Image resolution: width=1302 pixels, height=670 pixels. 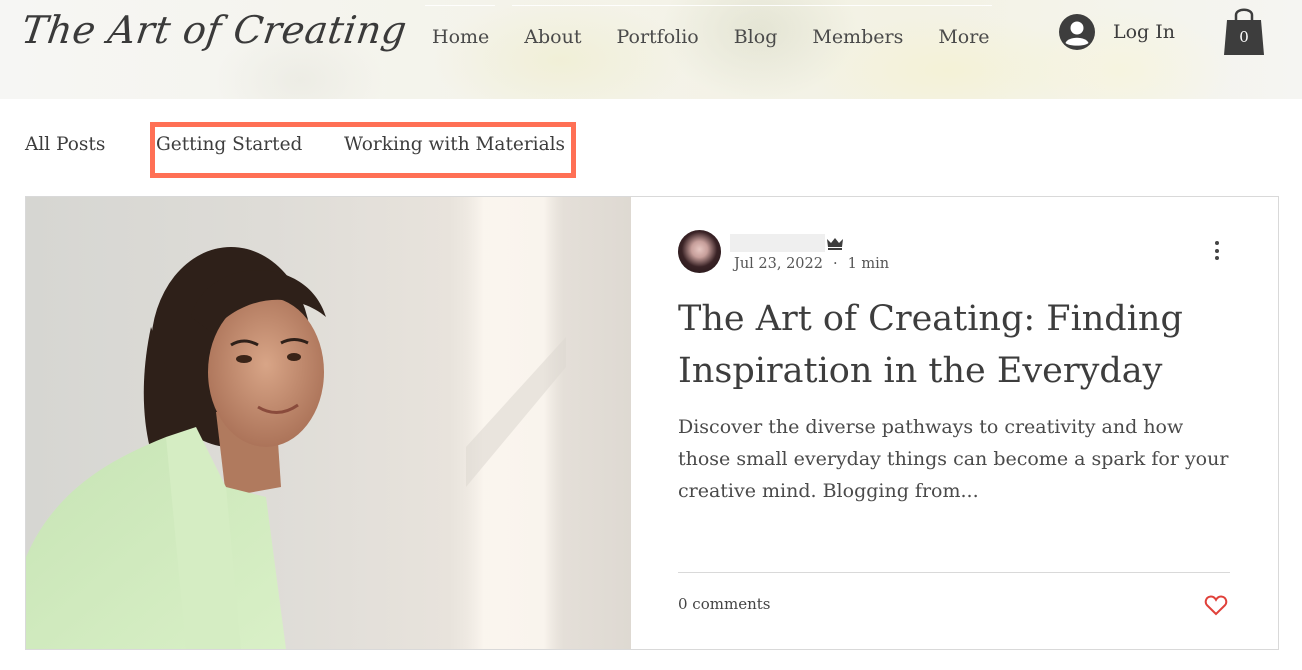 I want to click on site-logo: The Art of Creating, so click(x=214, y=30).